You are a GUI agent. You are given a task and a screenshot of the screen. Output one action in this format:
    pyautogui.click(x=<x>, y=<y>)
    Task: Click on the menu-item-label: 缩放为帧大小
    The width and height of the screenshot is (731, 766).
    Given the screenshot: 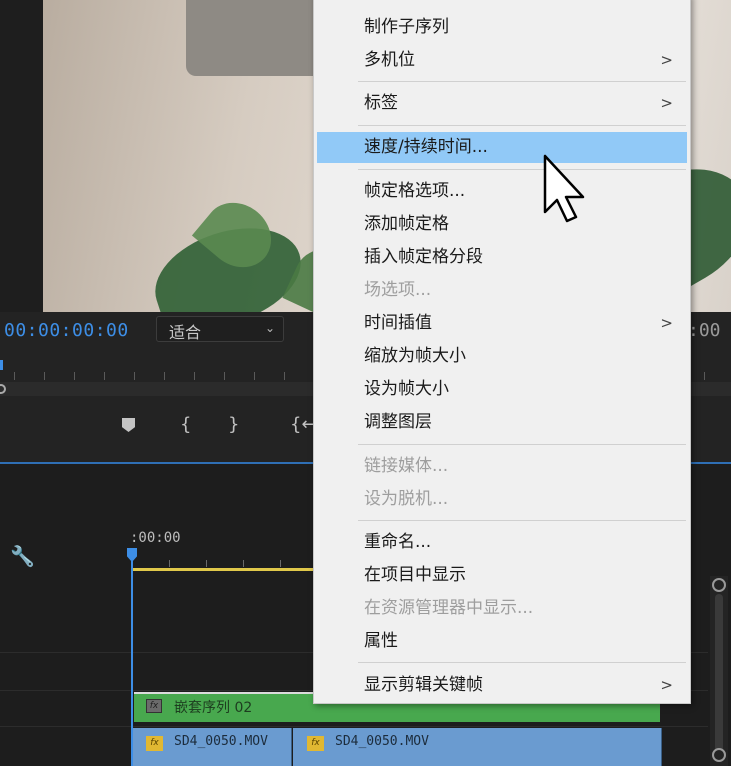 What is the action you would take?
    pyautogui.click(x=415, y=356)
    